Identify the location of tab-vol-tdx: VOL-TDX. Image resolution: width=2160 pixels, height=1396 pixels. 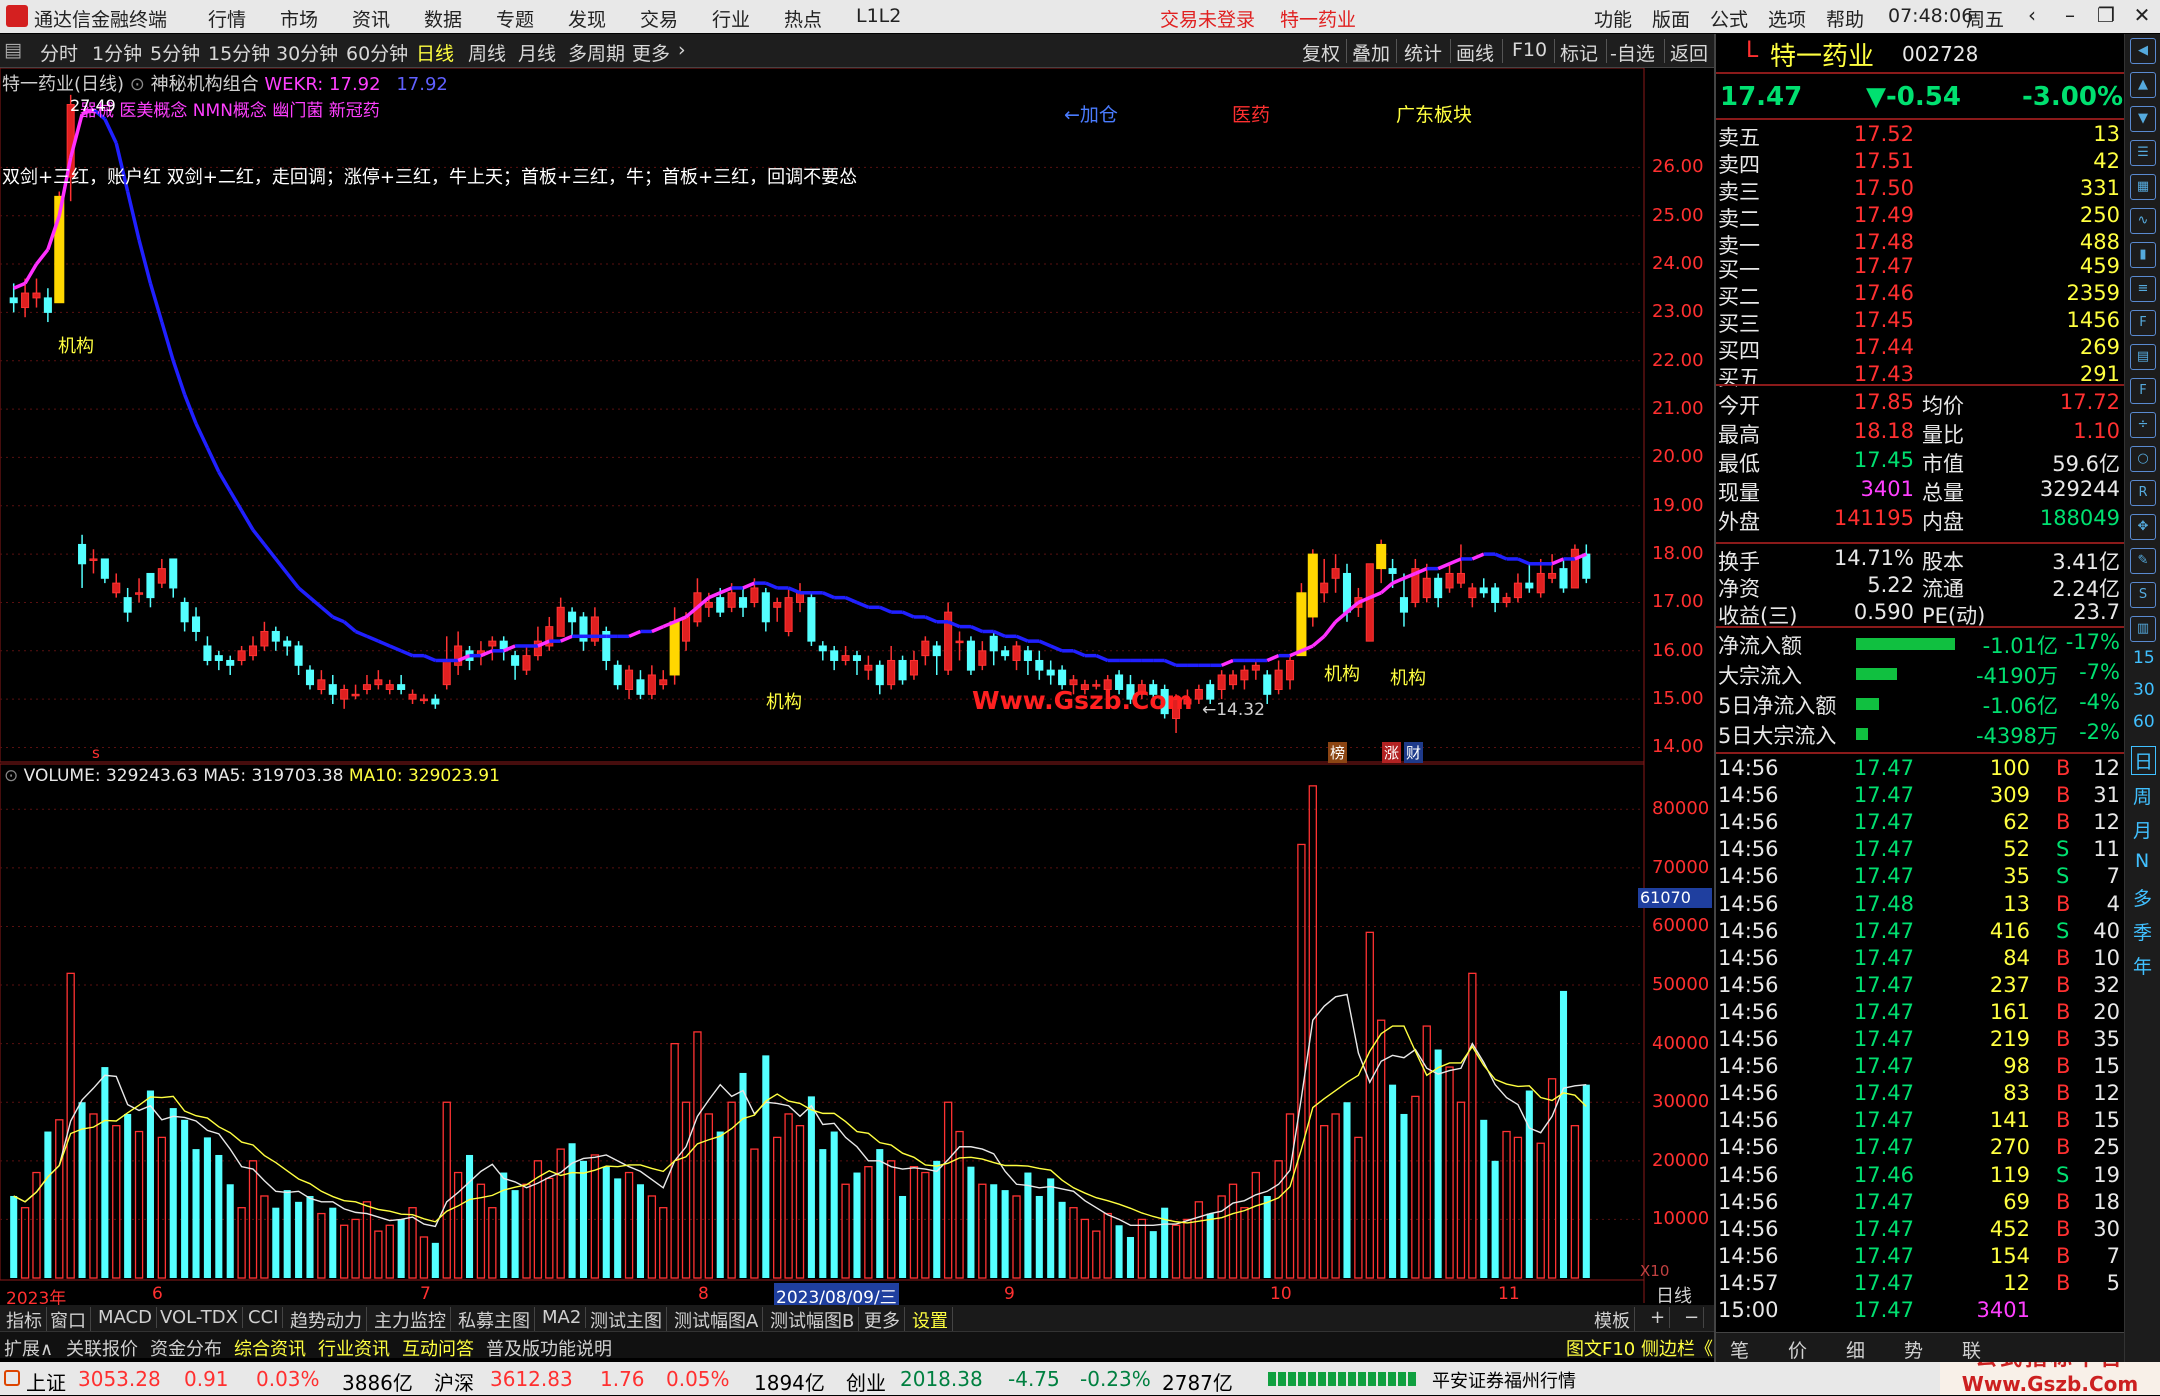
(199, 1317).